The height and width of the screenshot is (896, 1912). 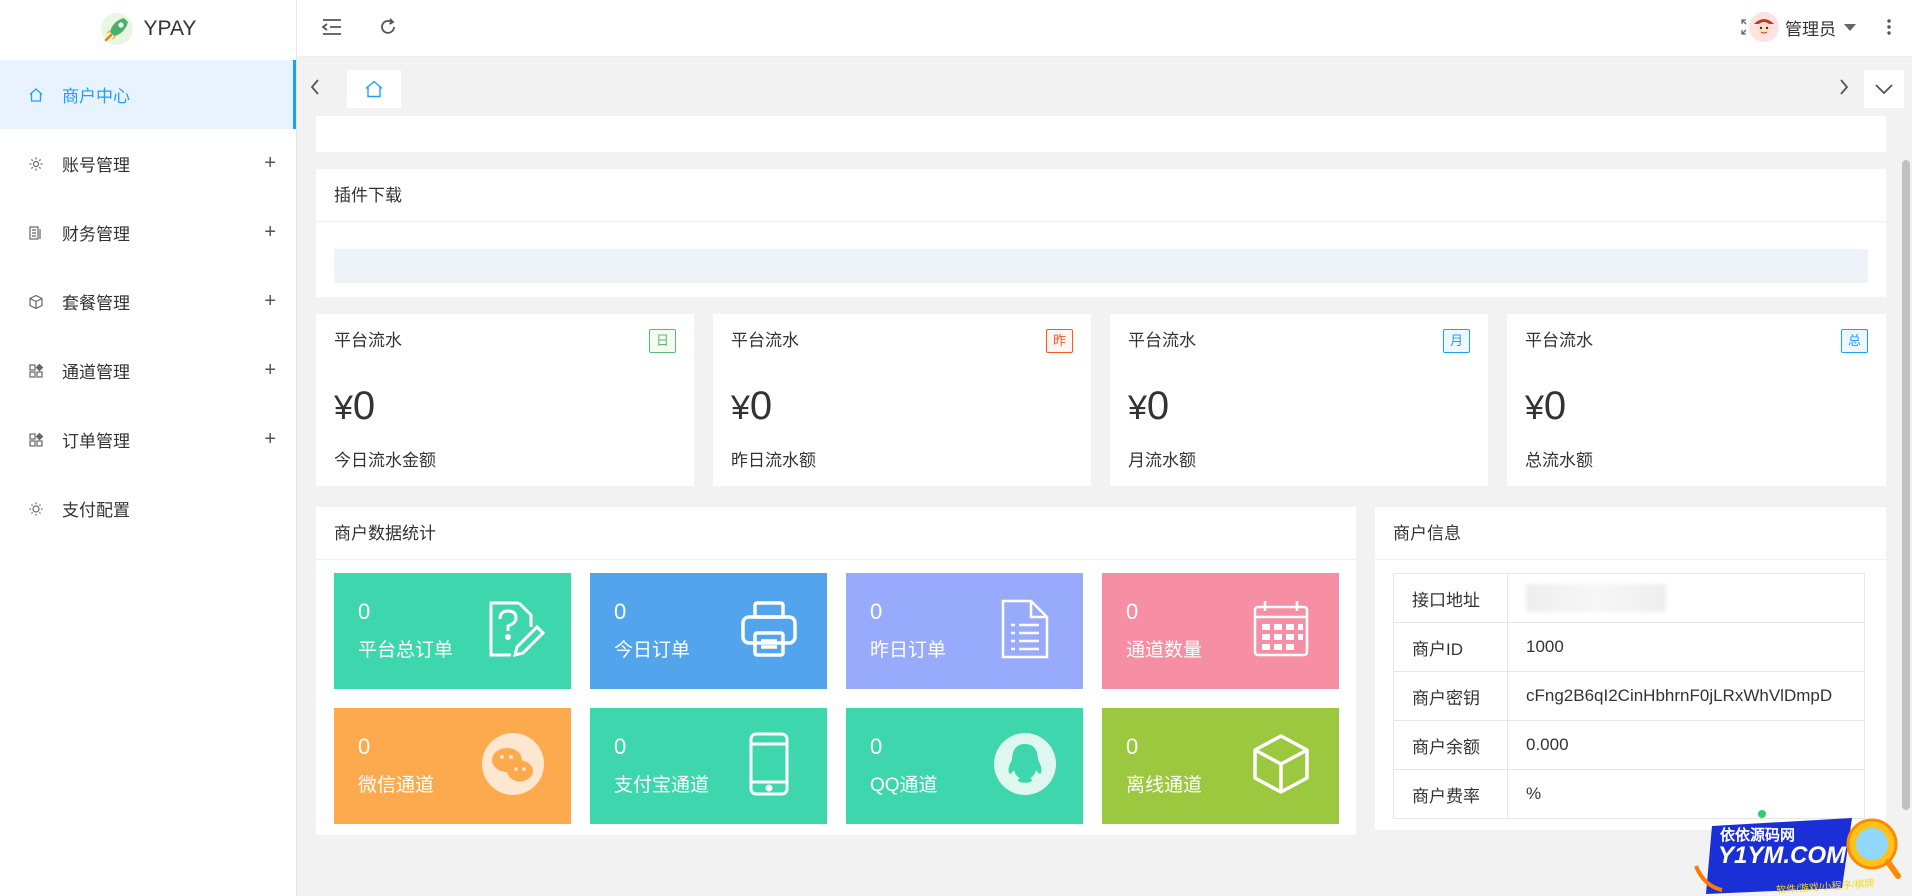 I want to click on watermark-line2: Y1YM.COM, so click(x=1782, y=855).